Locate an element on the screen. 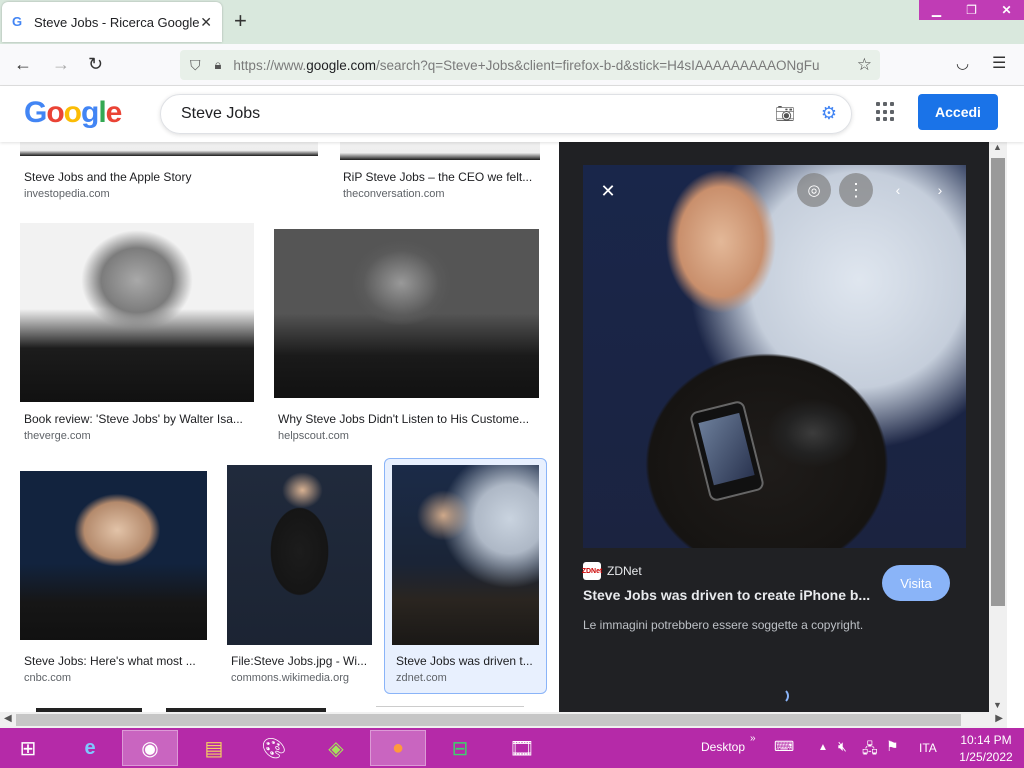 This screenshot has width=1024, height=768. search-input is located at coordinates (461, 114).